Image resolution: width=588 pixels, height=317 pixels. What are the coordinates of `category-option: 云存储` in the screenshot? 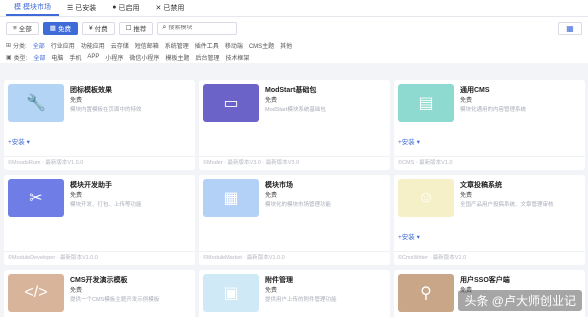 It's located at (120, 45).